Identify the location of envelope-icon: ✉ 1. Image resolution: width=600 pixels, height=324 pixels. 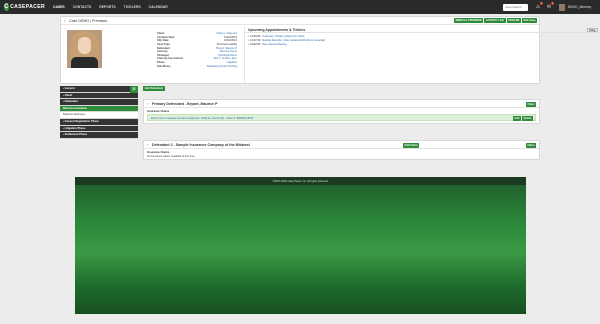
(550, 6).